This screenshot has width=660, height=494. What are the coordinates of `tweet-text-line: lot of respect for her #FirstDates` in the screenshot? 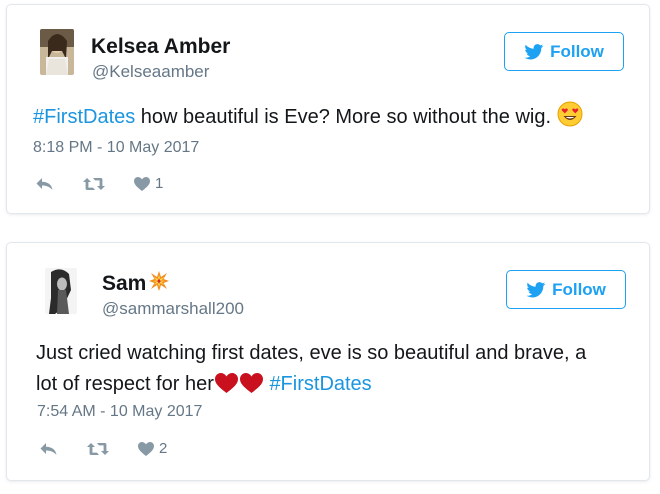 It's located at (336, 386).